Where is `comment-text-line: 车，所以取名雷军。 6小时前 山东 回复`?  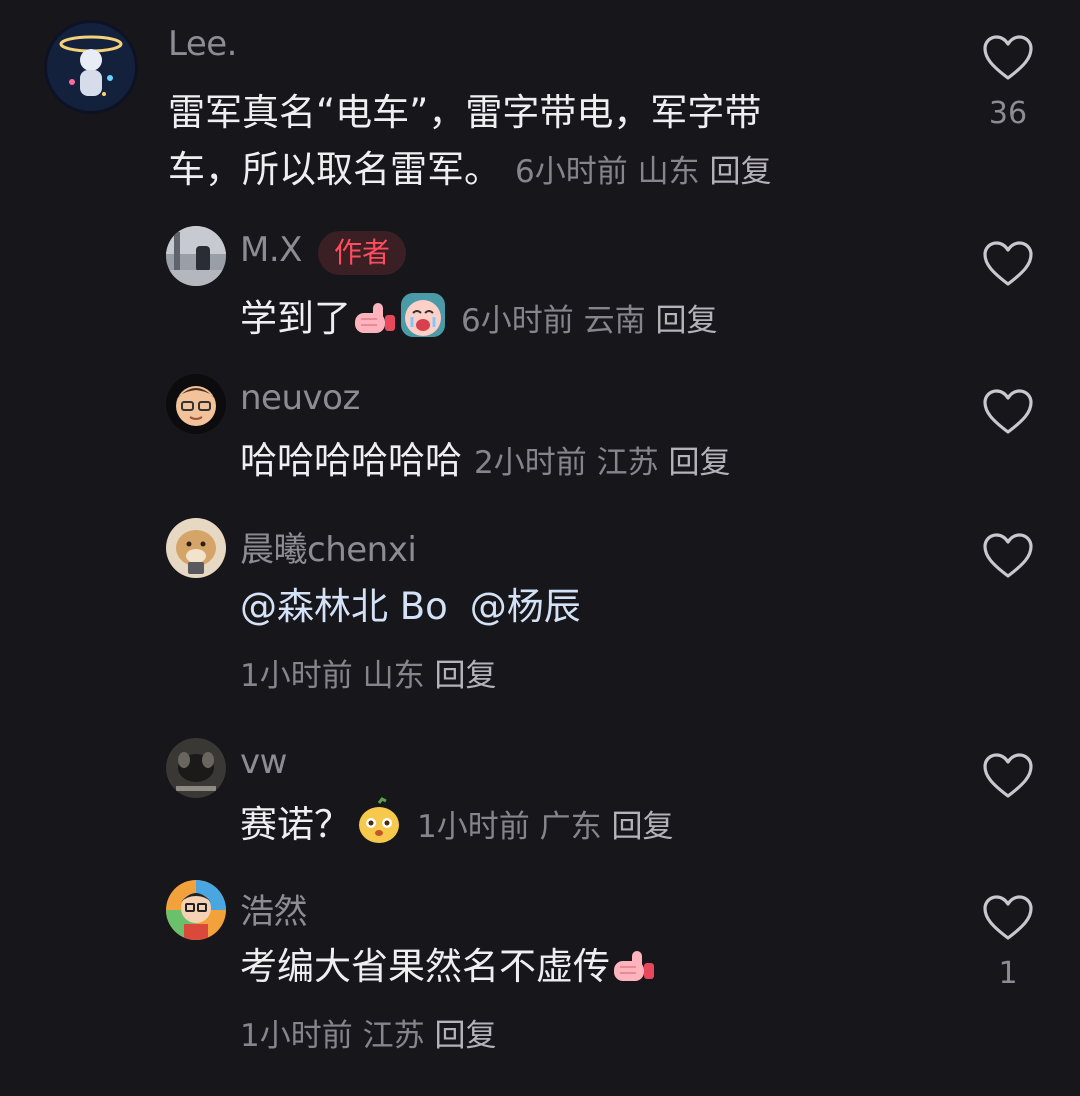 comment-text-line: 车，所以取名雷军。 6小时前 山东 回复 is located at coordinates (469, 171).